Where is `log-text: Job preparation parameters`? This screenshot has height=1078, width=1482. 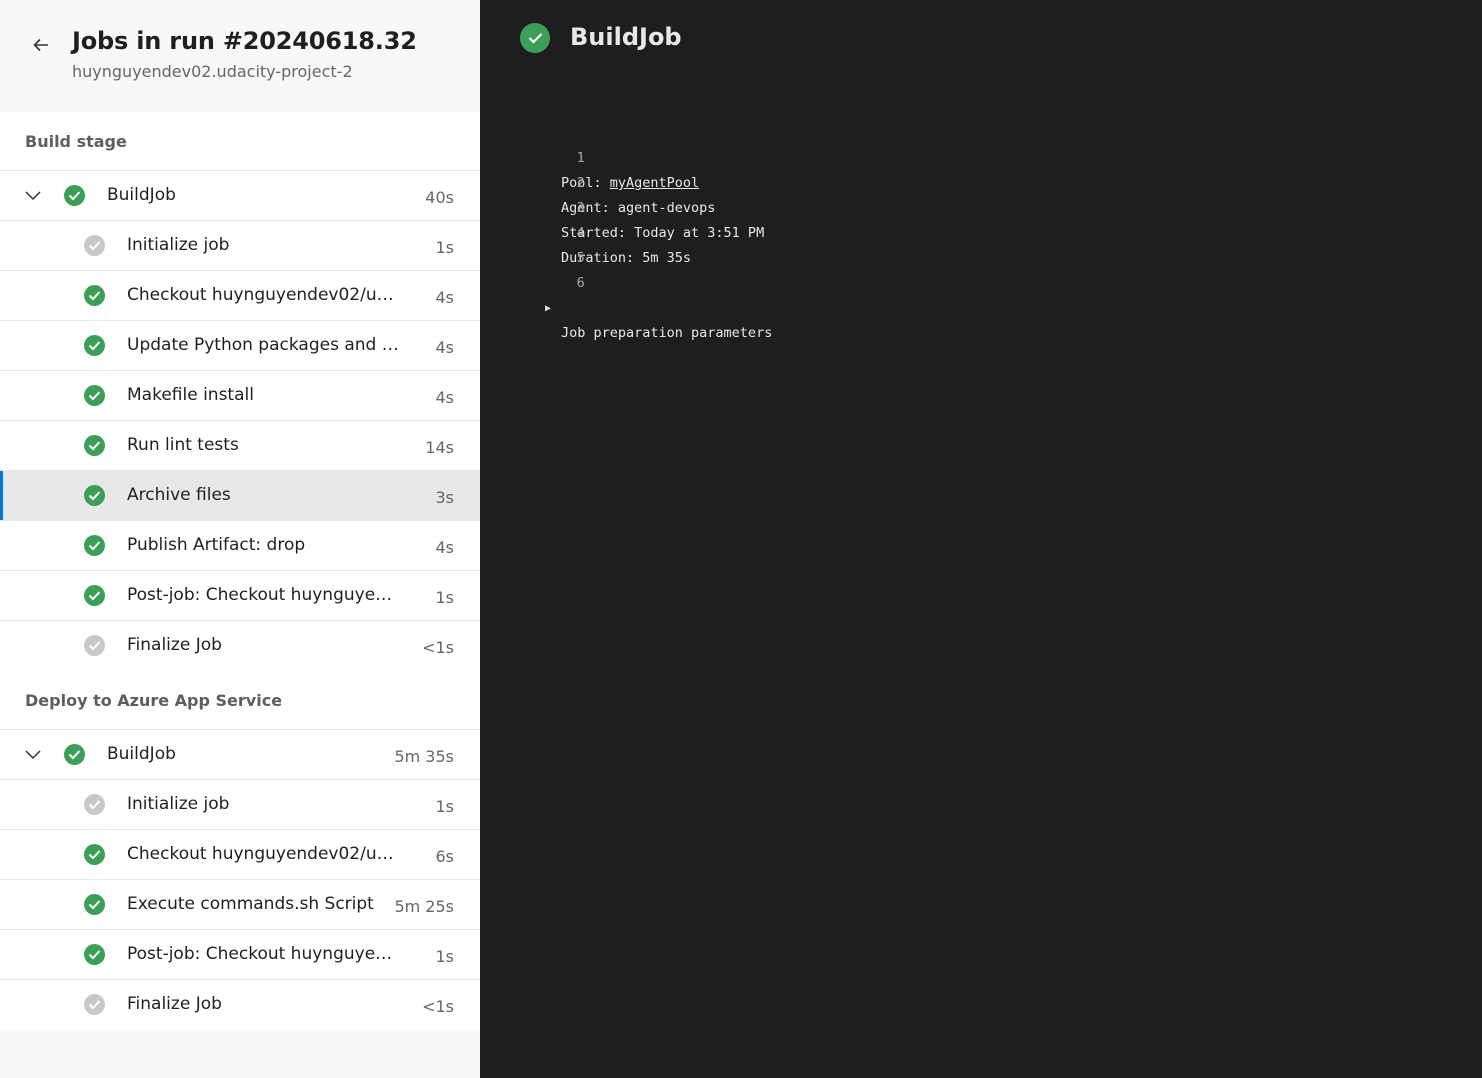
log-text: Job preparation parameters is located at coordinates (666, 333).